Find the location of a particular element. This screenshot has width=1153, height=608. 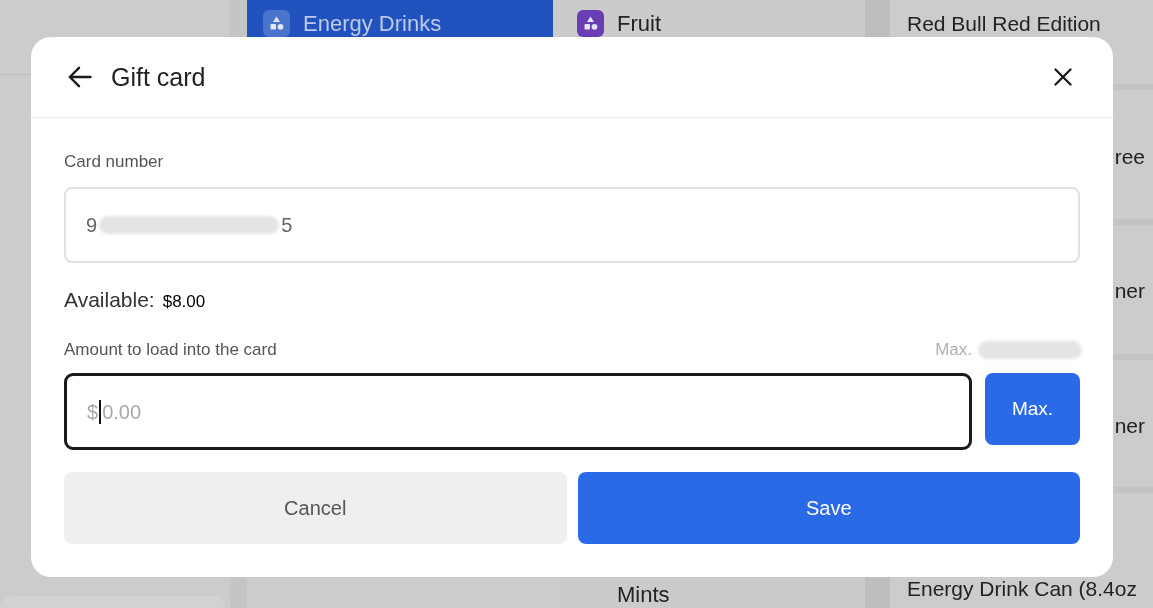

category-tile: Energy Drinks is located at coordinates (400, 18).